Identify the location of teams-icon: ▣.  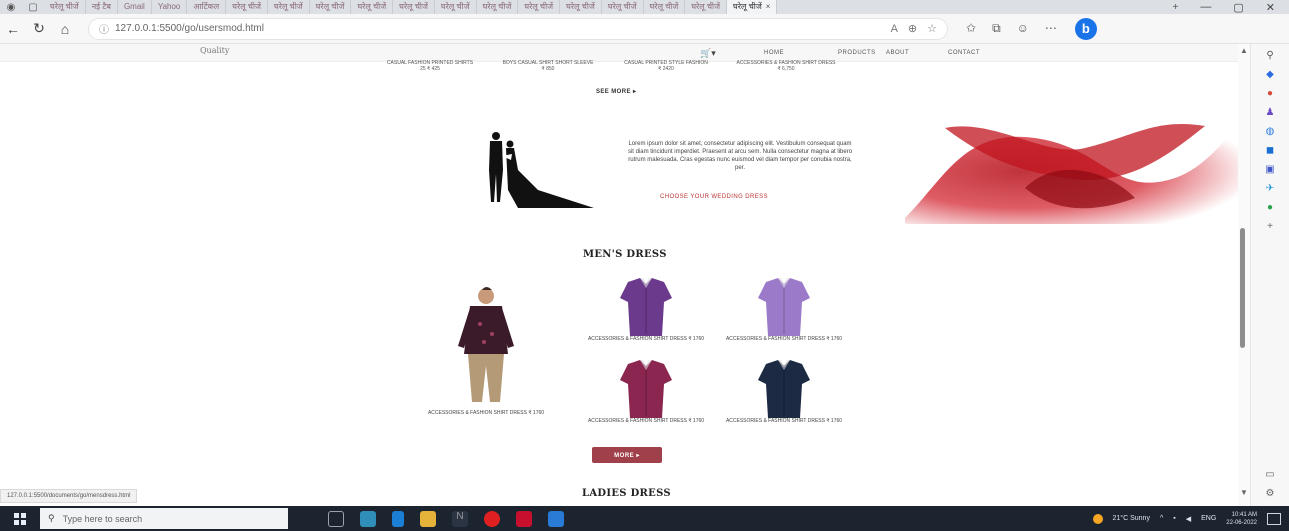
(1270, 170).